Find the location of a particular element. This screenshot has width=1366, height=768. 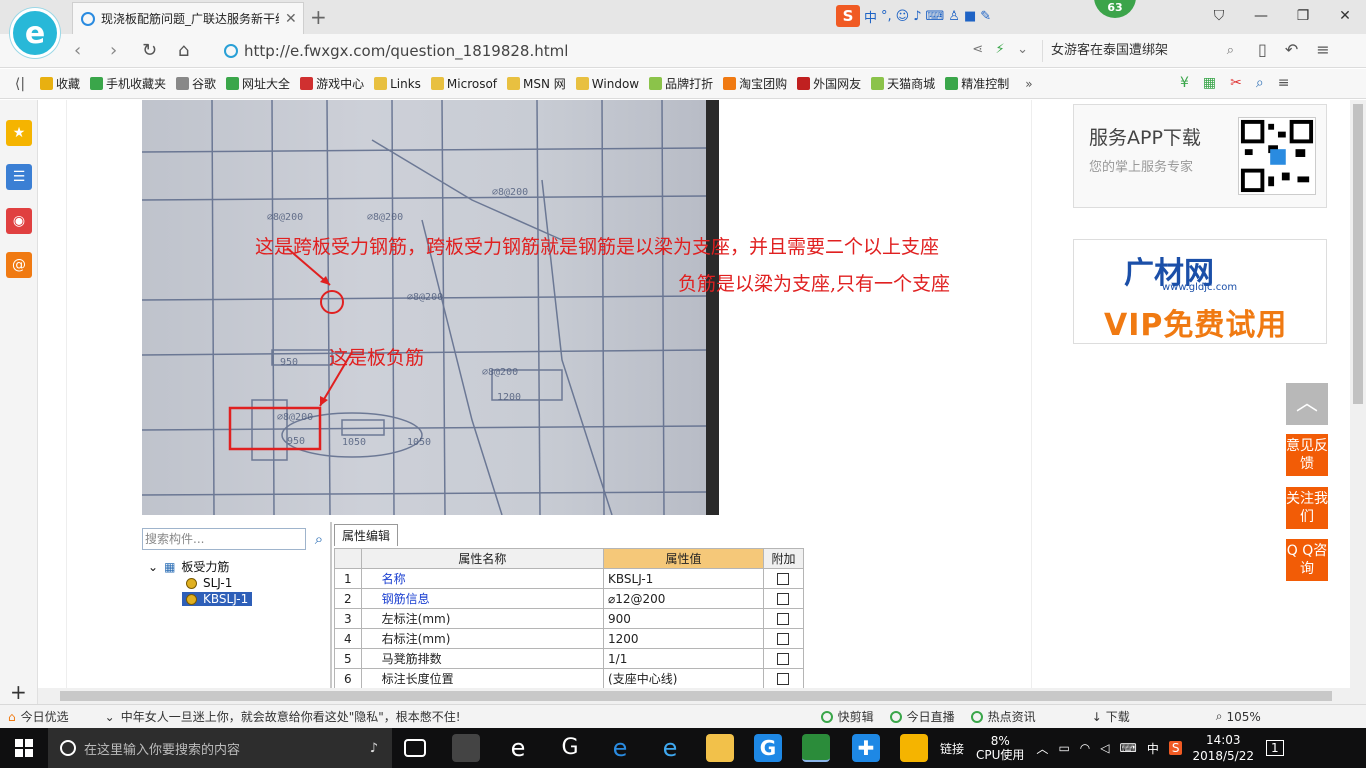

ie-icon: e is located at coordinates (670, 748).